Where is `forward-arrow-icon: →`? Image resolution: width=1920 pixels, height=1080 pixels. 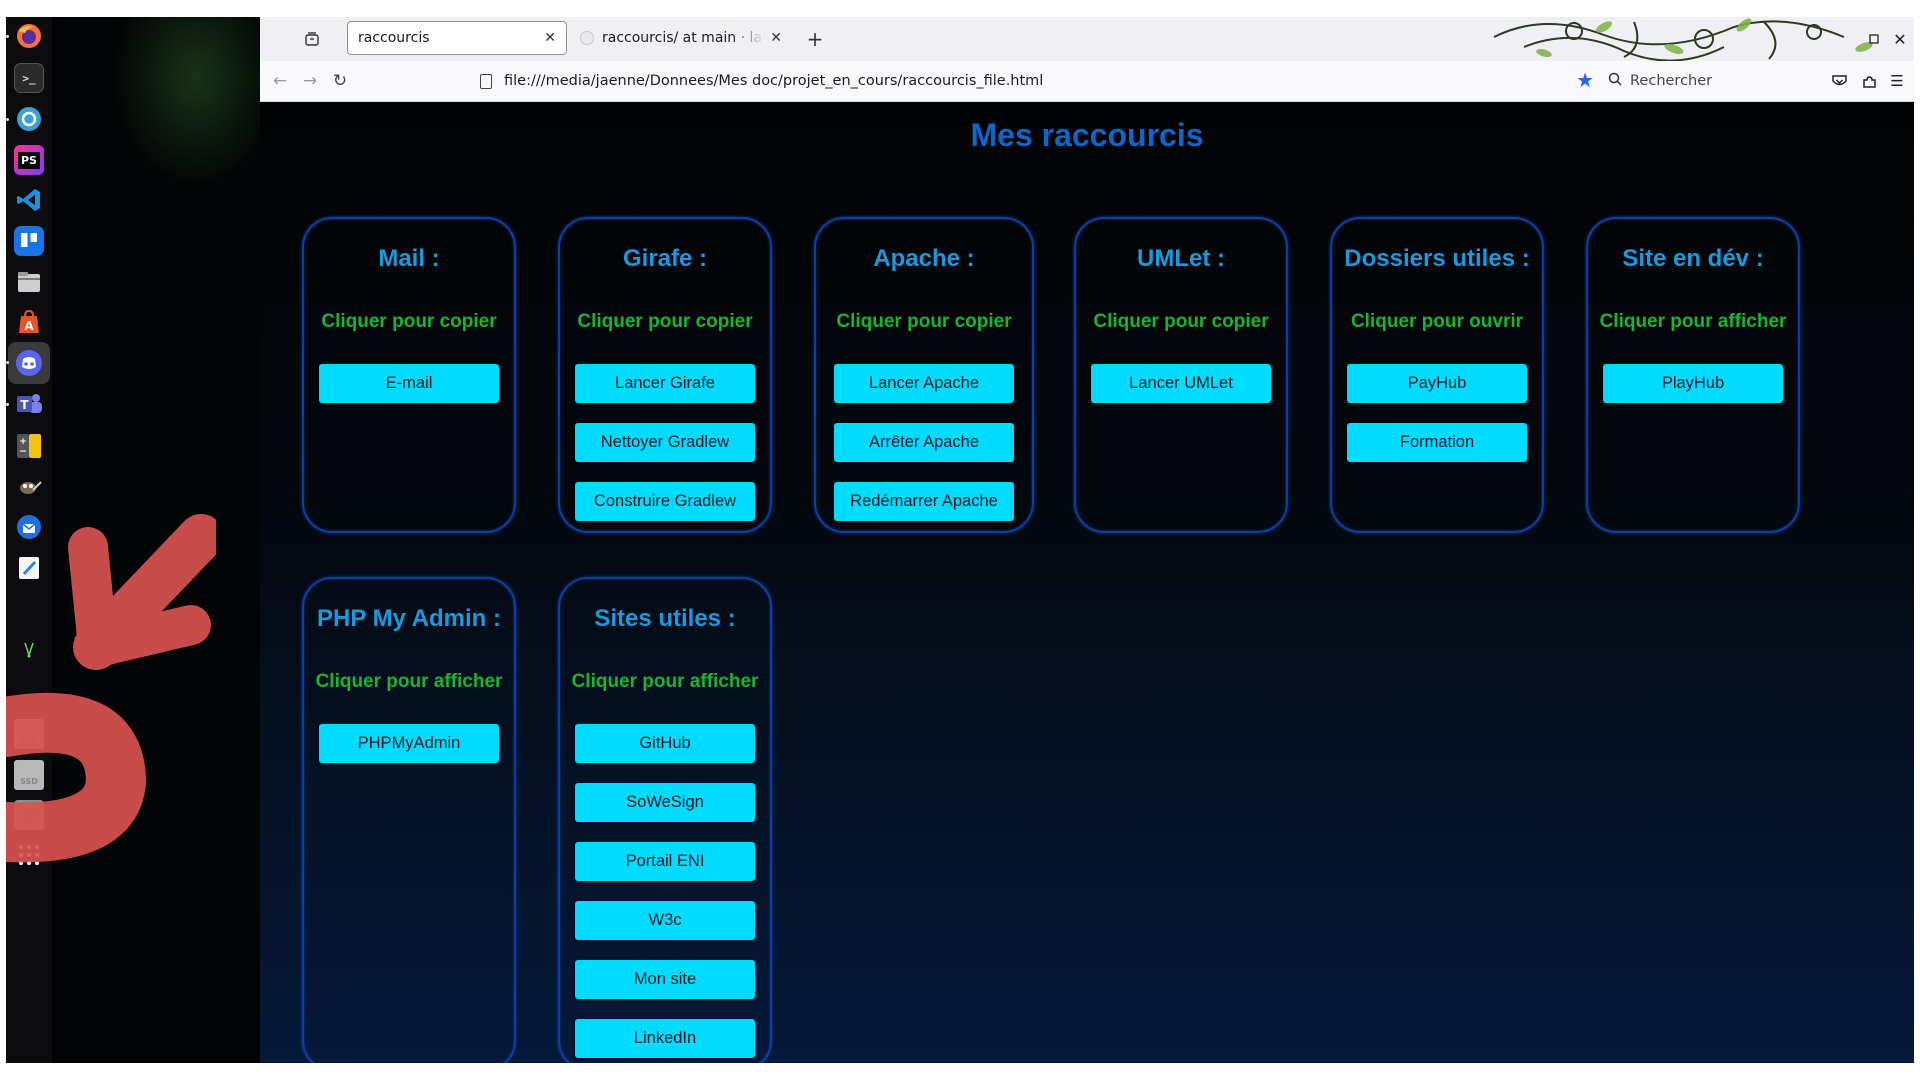
forward-arrow-icon: → is located at coordinates (310, 81).